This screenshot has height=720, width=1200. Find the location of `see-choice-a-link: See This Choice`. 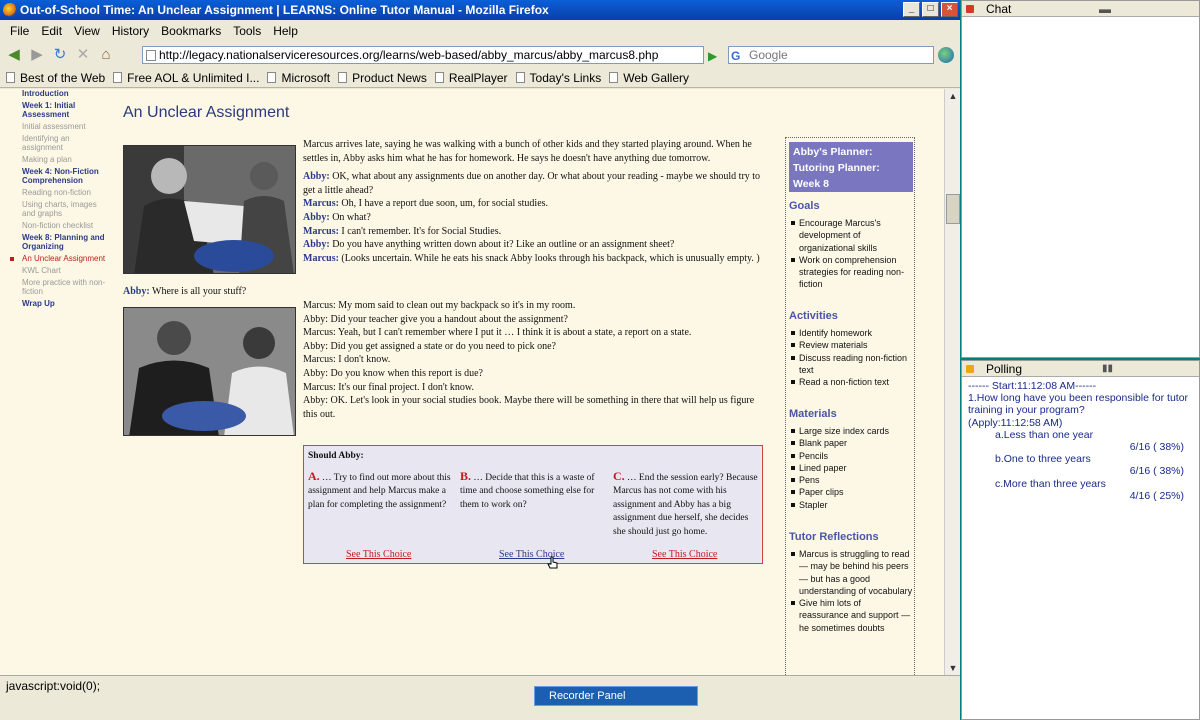

see-choice-a-link: See This Choice is located at coordinates (378, 554).